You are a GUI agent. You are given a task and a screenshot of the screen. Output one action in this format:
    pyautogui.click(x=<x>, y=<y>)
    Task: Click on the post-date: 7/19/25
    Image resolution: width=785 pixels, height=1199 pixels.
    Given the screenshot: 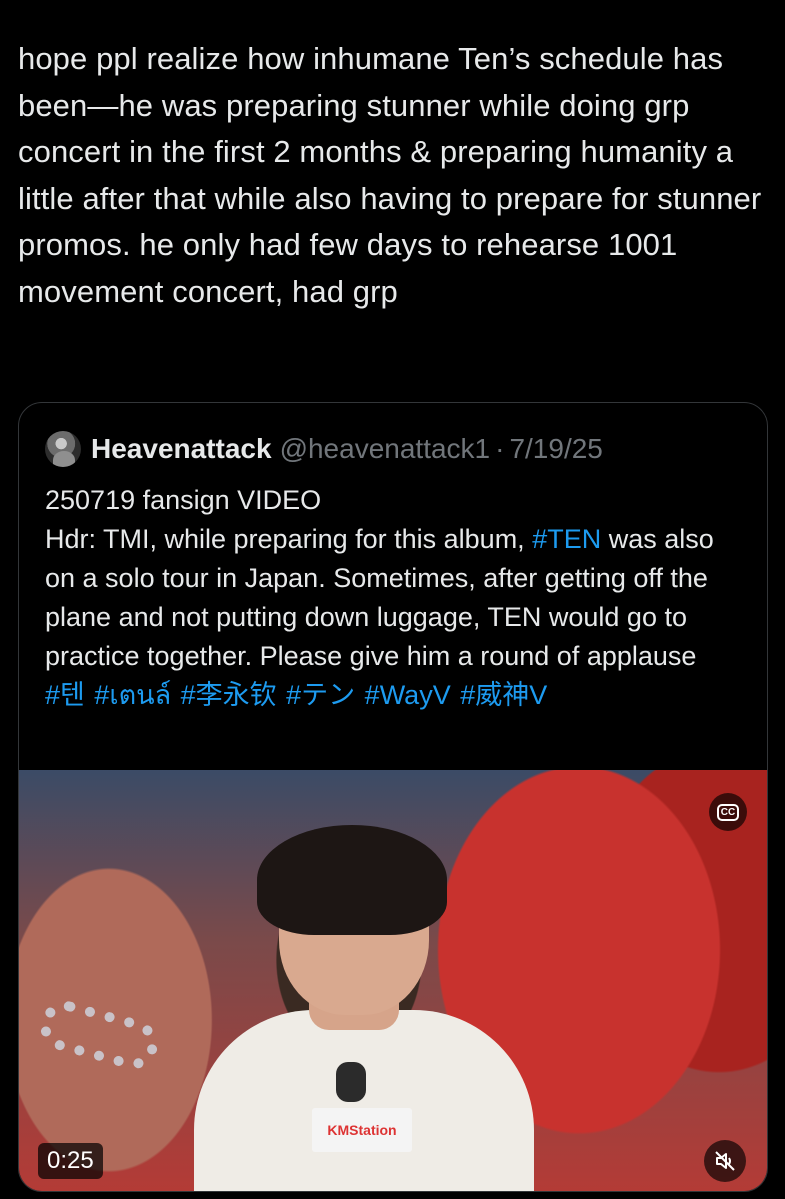 What is the action you would take?
    pyautogui.click(x=555, y=449)
    